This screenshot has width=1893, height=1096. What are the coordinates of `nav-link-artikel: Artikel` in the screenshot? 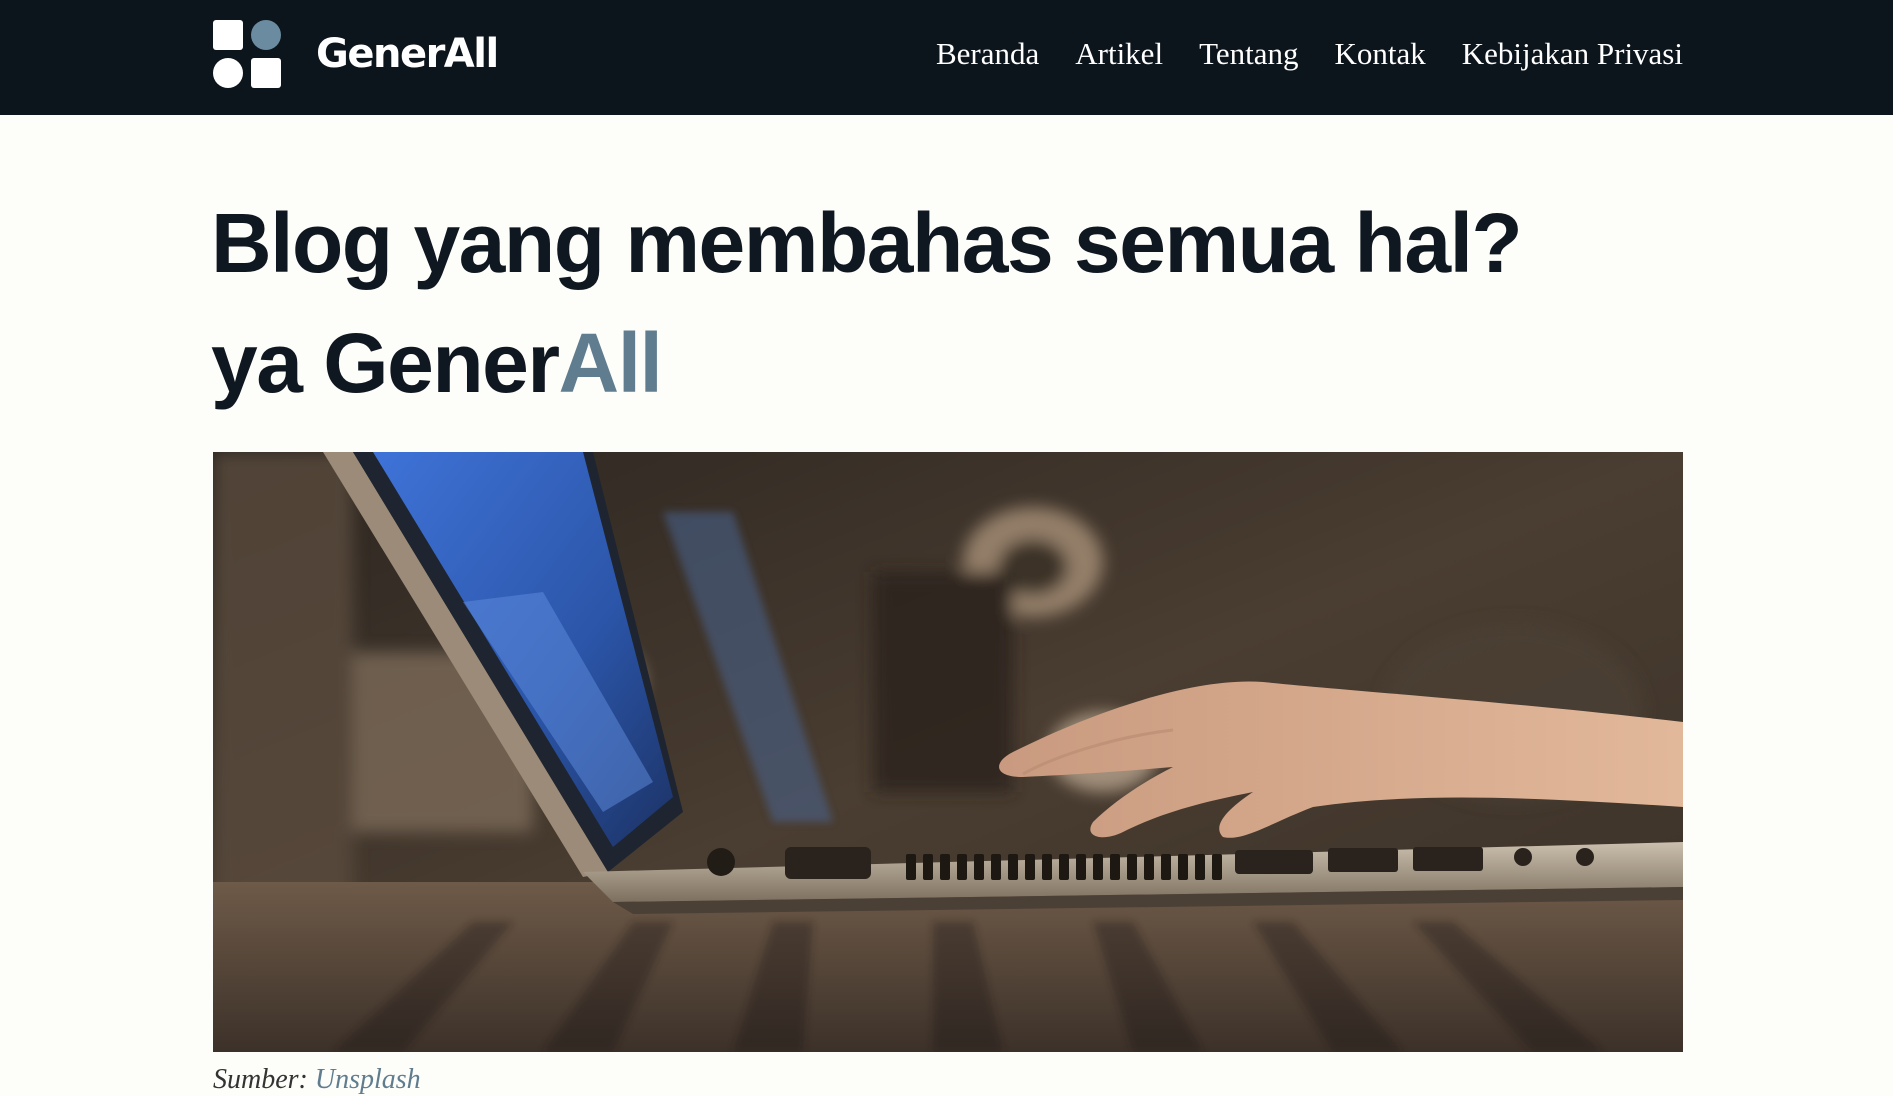 It's located at (1119, 54).